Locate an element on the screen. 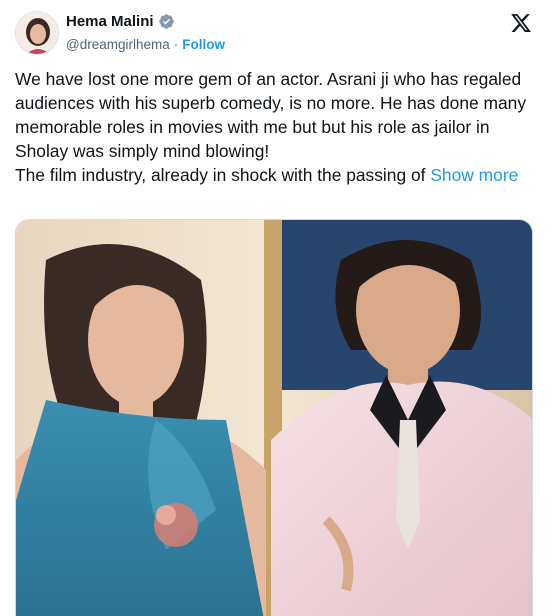 The height and width of the screenshot is (616, 551). avatar is located at coordinates (37, 33).